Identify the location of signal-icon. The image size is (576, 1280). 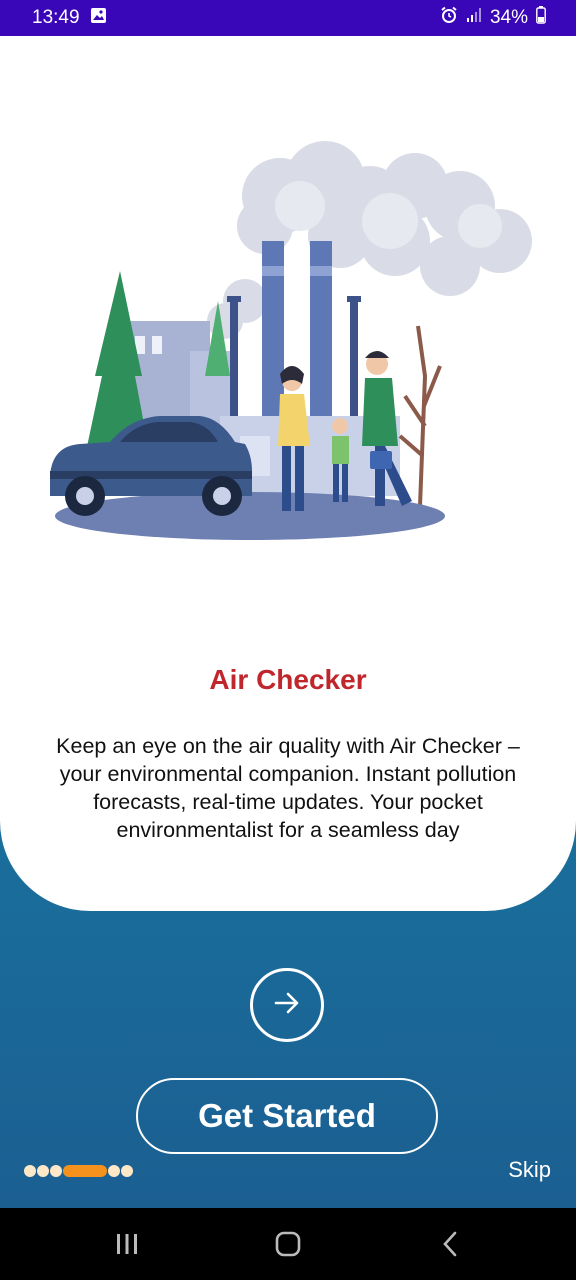
(474, 18).